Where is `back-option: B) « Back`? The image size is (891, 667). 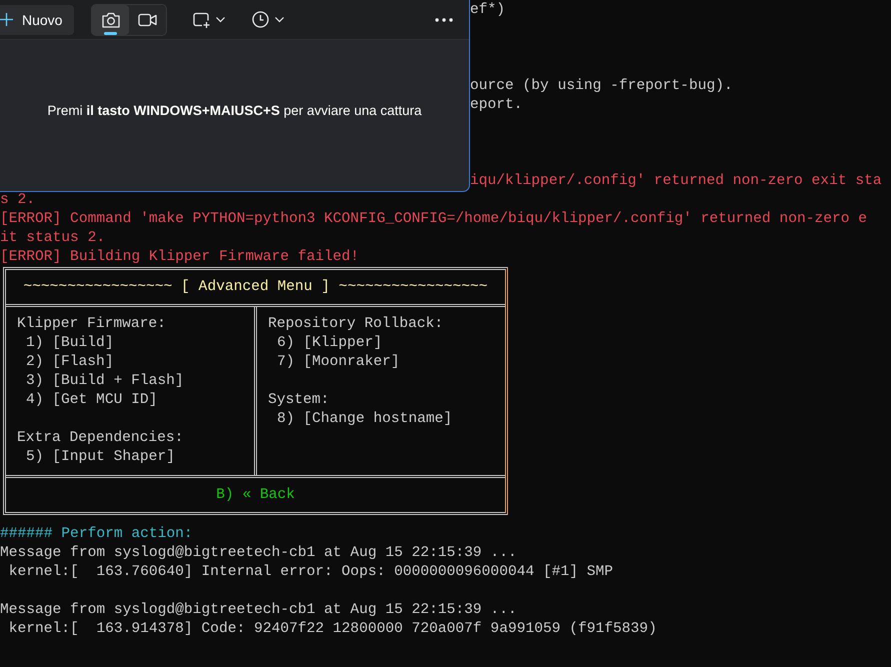 back-option: B) « Back is located at coordinates (255, 495).